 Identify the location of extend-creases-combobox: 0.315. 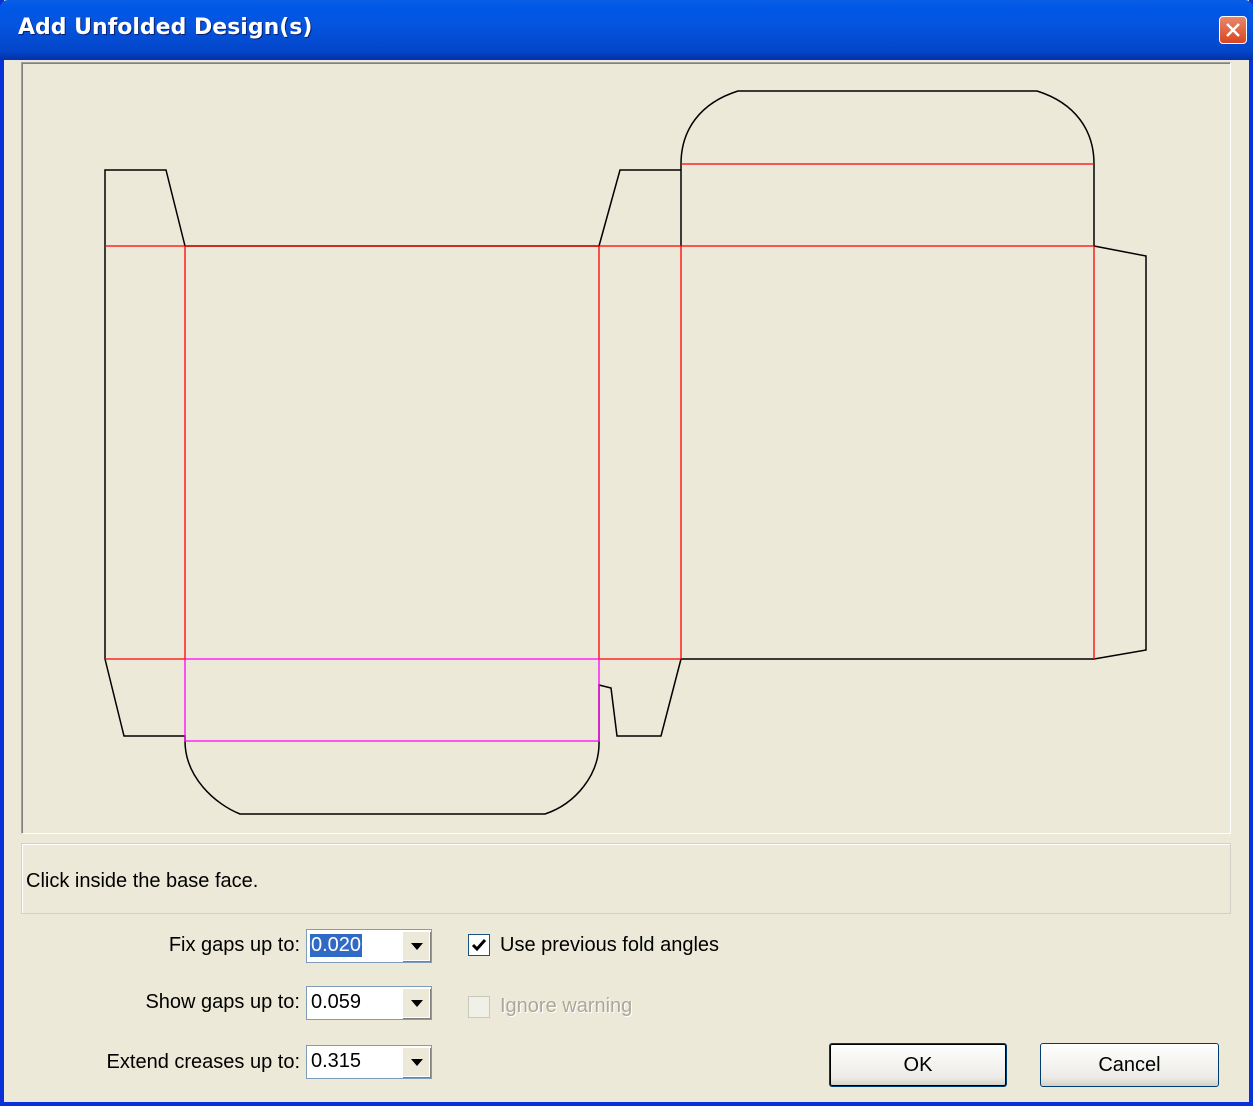
(369, 1062).